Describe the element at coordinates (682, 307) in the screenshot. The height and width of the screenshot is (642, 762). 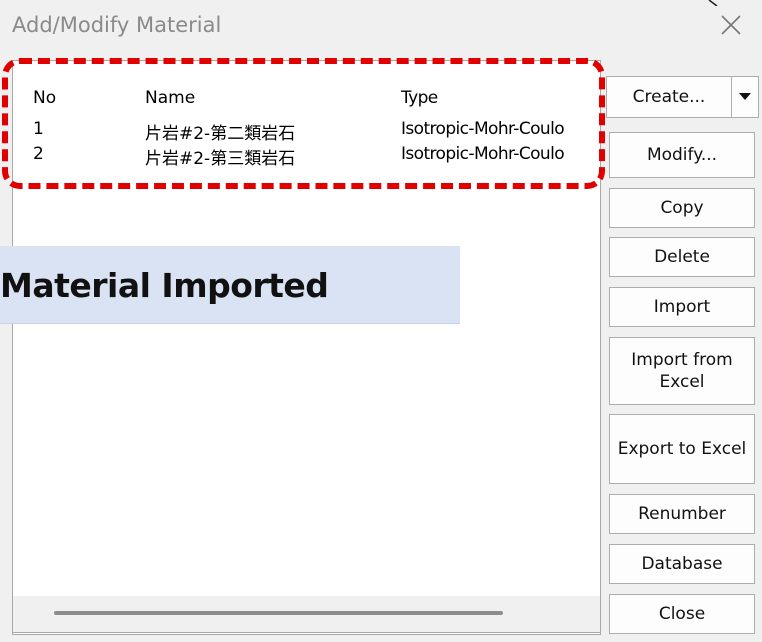
I see `import-button: Import` at that location.